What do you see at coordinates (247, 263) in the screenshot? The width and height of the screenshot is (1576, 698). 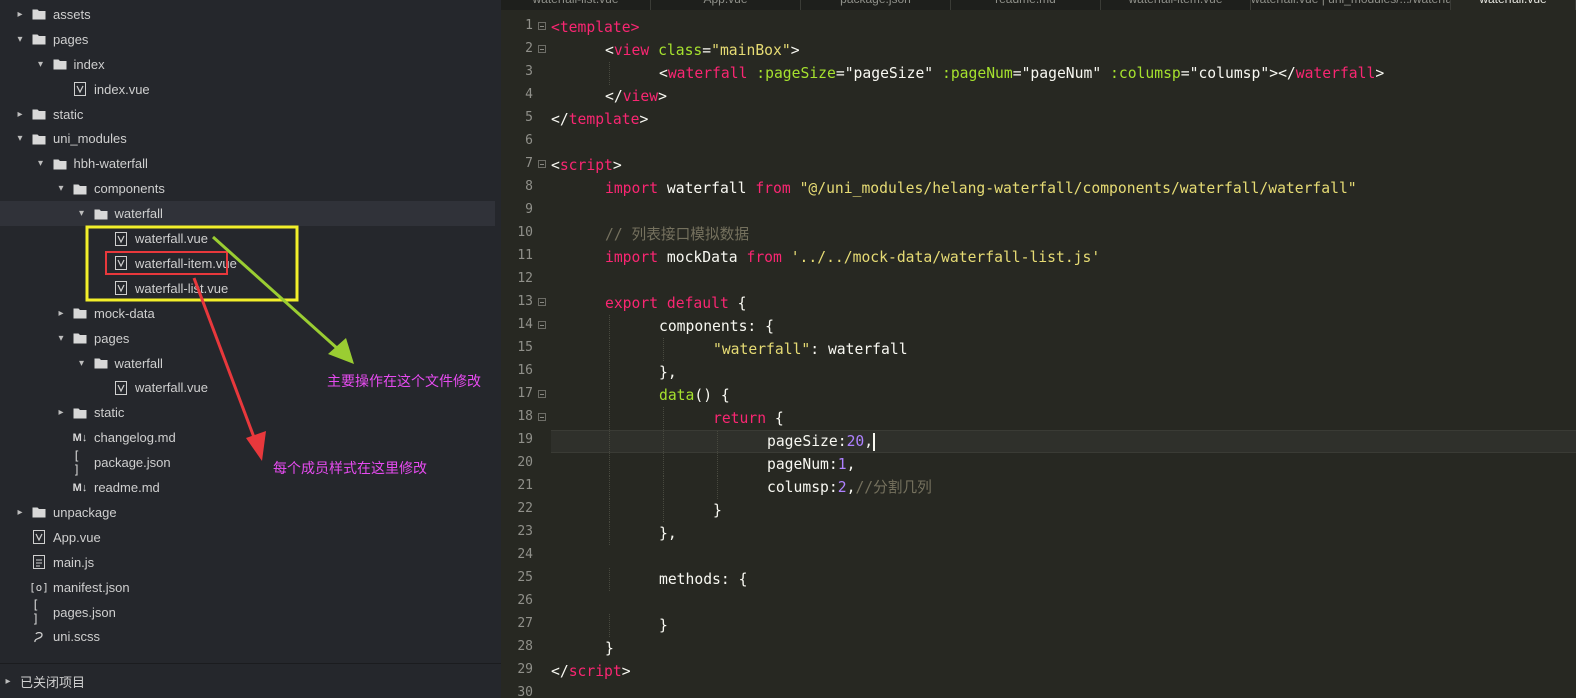 I see `tree-item: ▸waterfall-item.vue` at bounding box center [247, 263].